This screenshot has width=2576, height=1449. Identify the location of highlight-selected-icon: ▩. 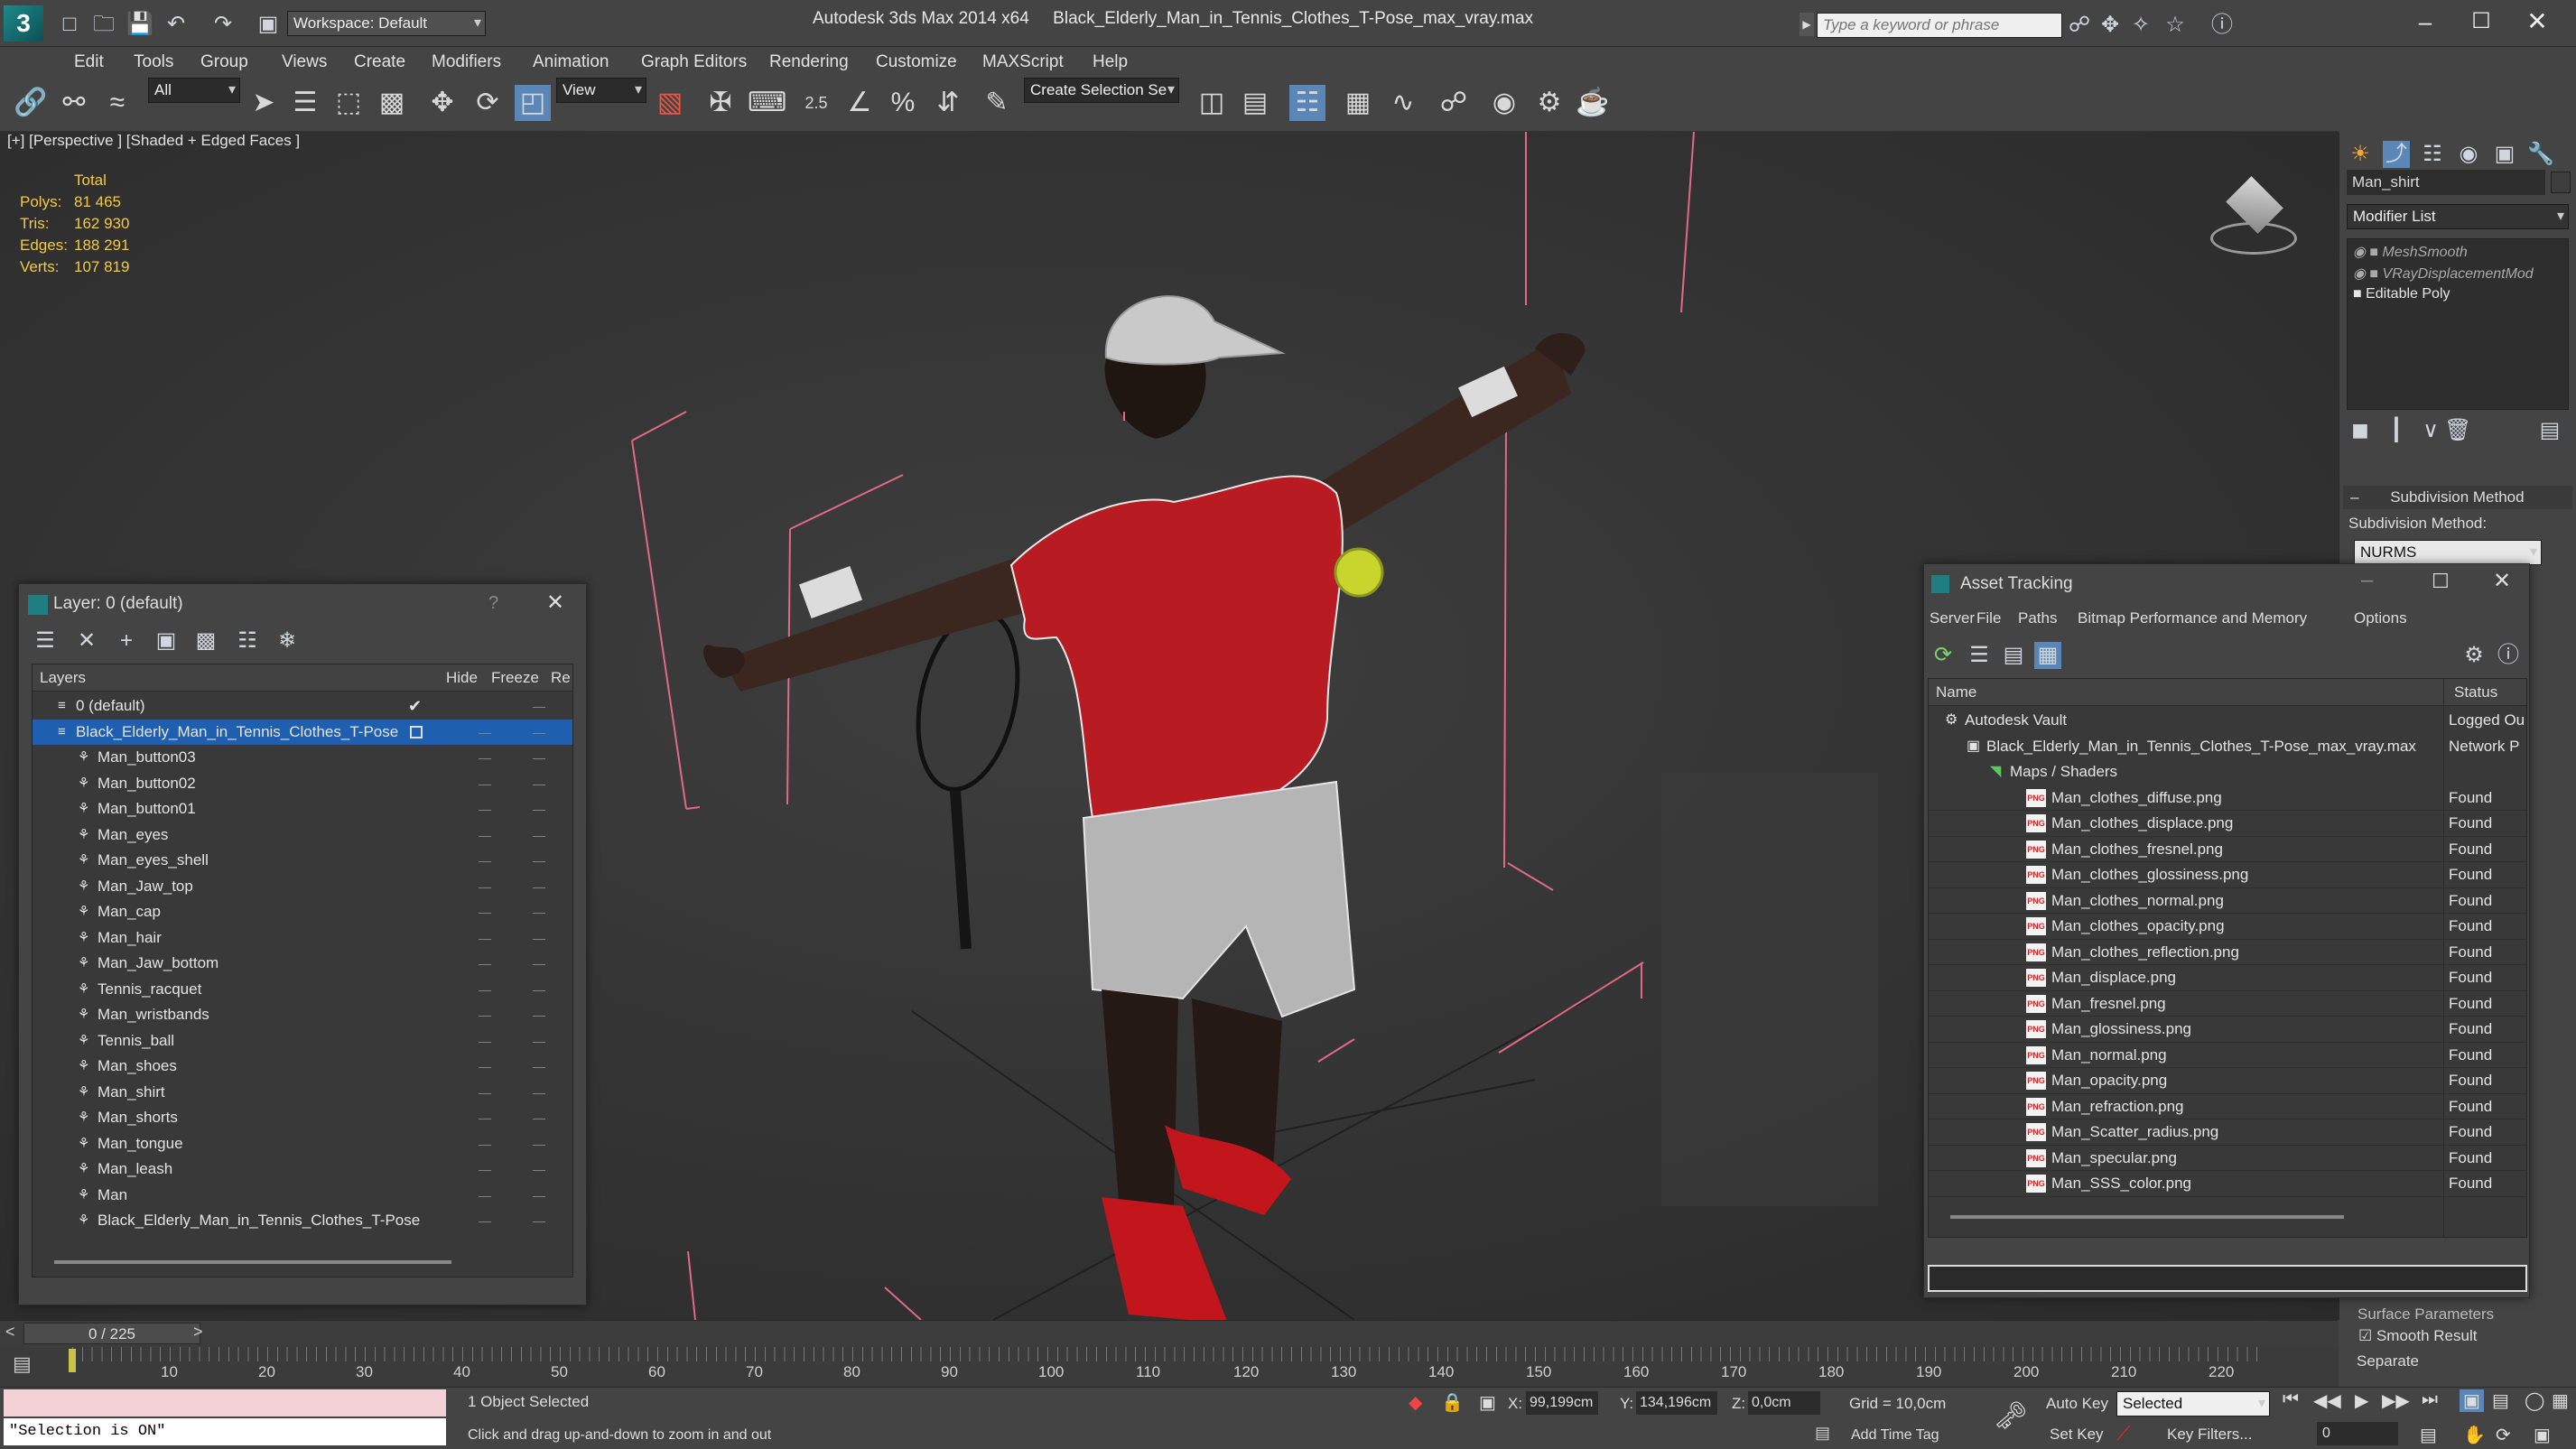
(205, 641).